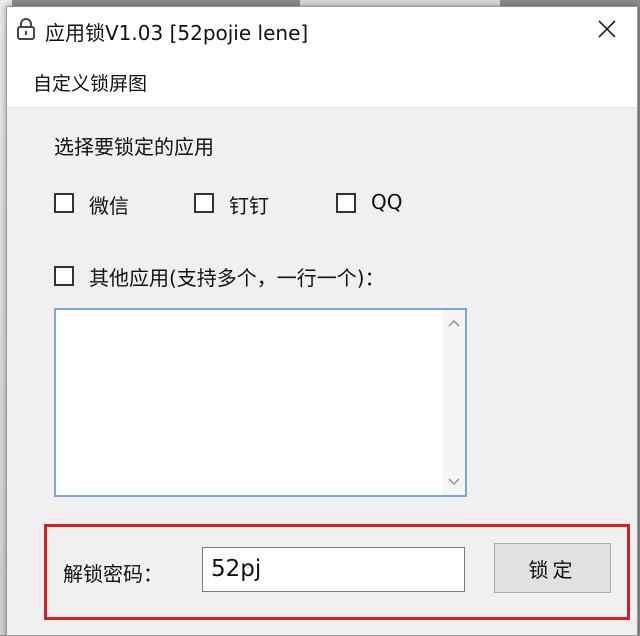  I want to click on title-bar: 应用锁V1.03 [52pojie lene], so click(322, 29).